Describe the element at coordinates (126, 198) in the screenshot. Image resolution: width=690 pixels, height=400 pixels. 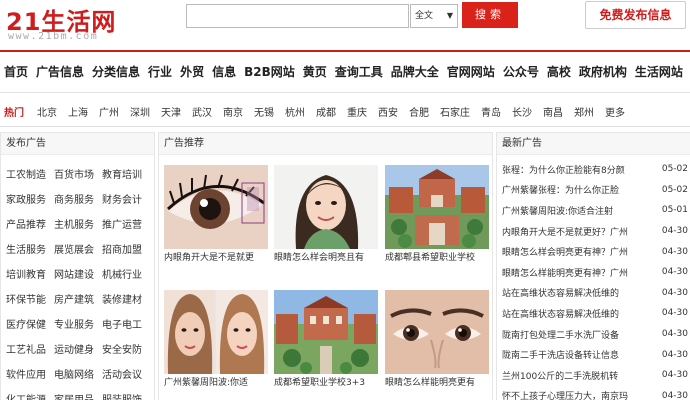
I see `category-link: 财务会计` at that location.